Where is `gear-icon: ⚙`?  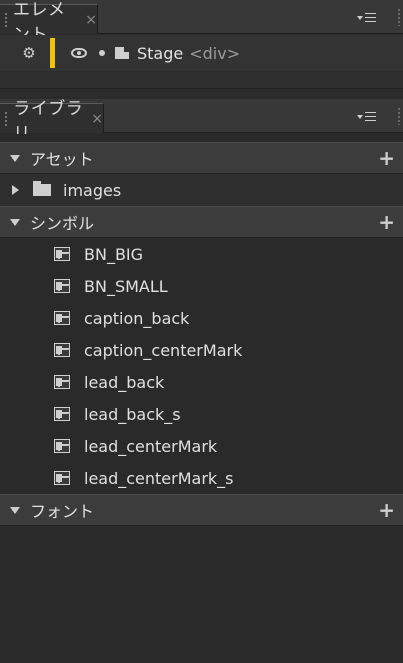
gear-icon: ⚙ is located at coordinates (29, 53).